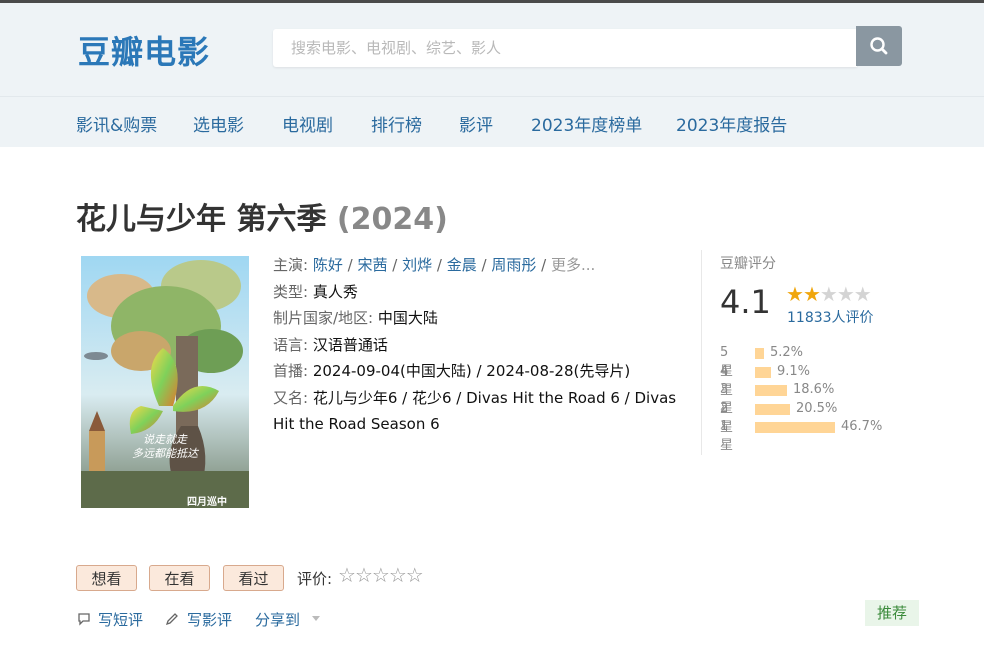 This screenshot has width=984, height=670. Describe the element at coordinates (116, 123) in the screenshot. I see `nav-item-showtimes: 影讯&购票` at that location.